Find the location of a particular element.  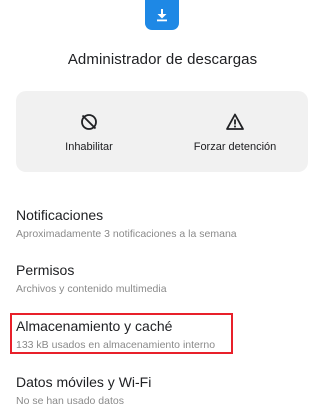

settings-item-subtitle: 133 kB usados en almacenamiento interno is located at coordinates (116, 345).